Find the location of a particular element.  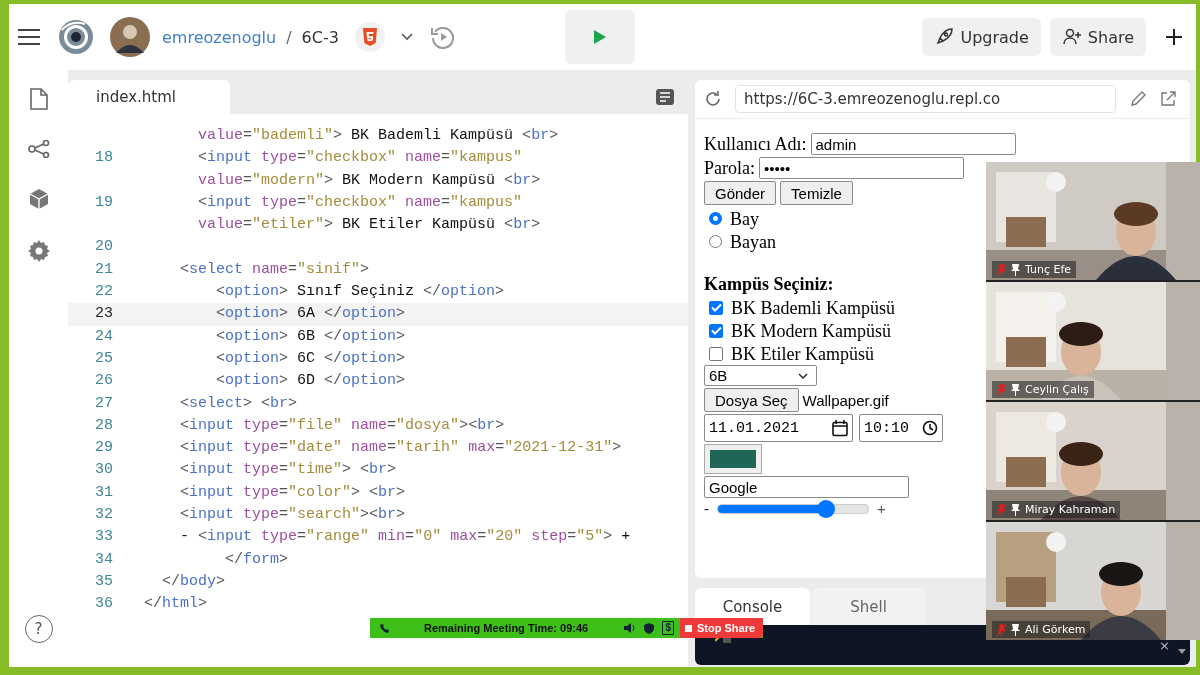

clock-icon is located at coordinates (930, 428).